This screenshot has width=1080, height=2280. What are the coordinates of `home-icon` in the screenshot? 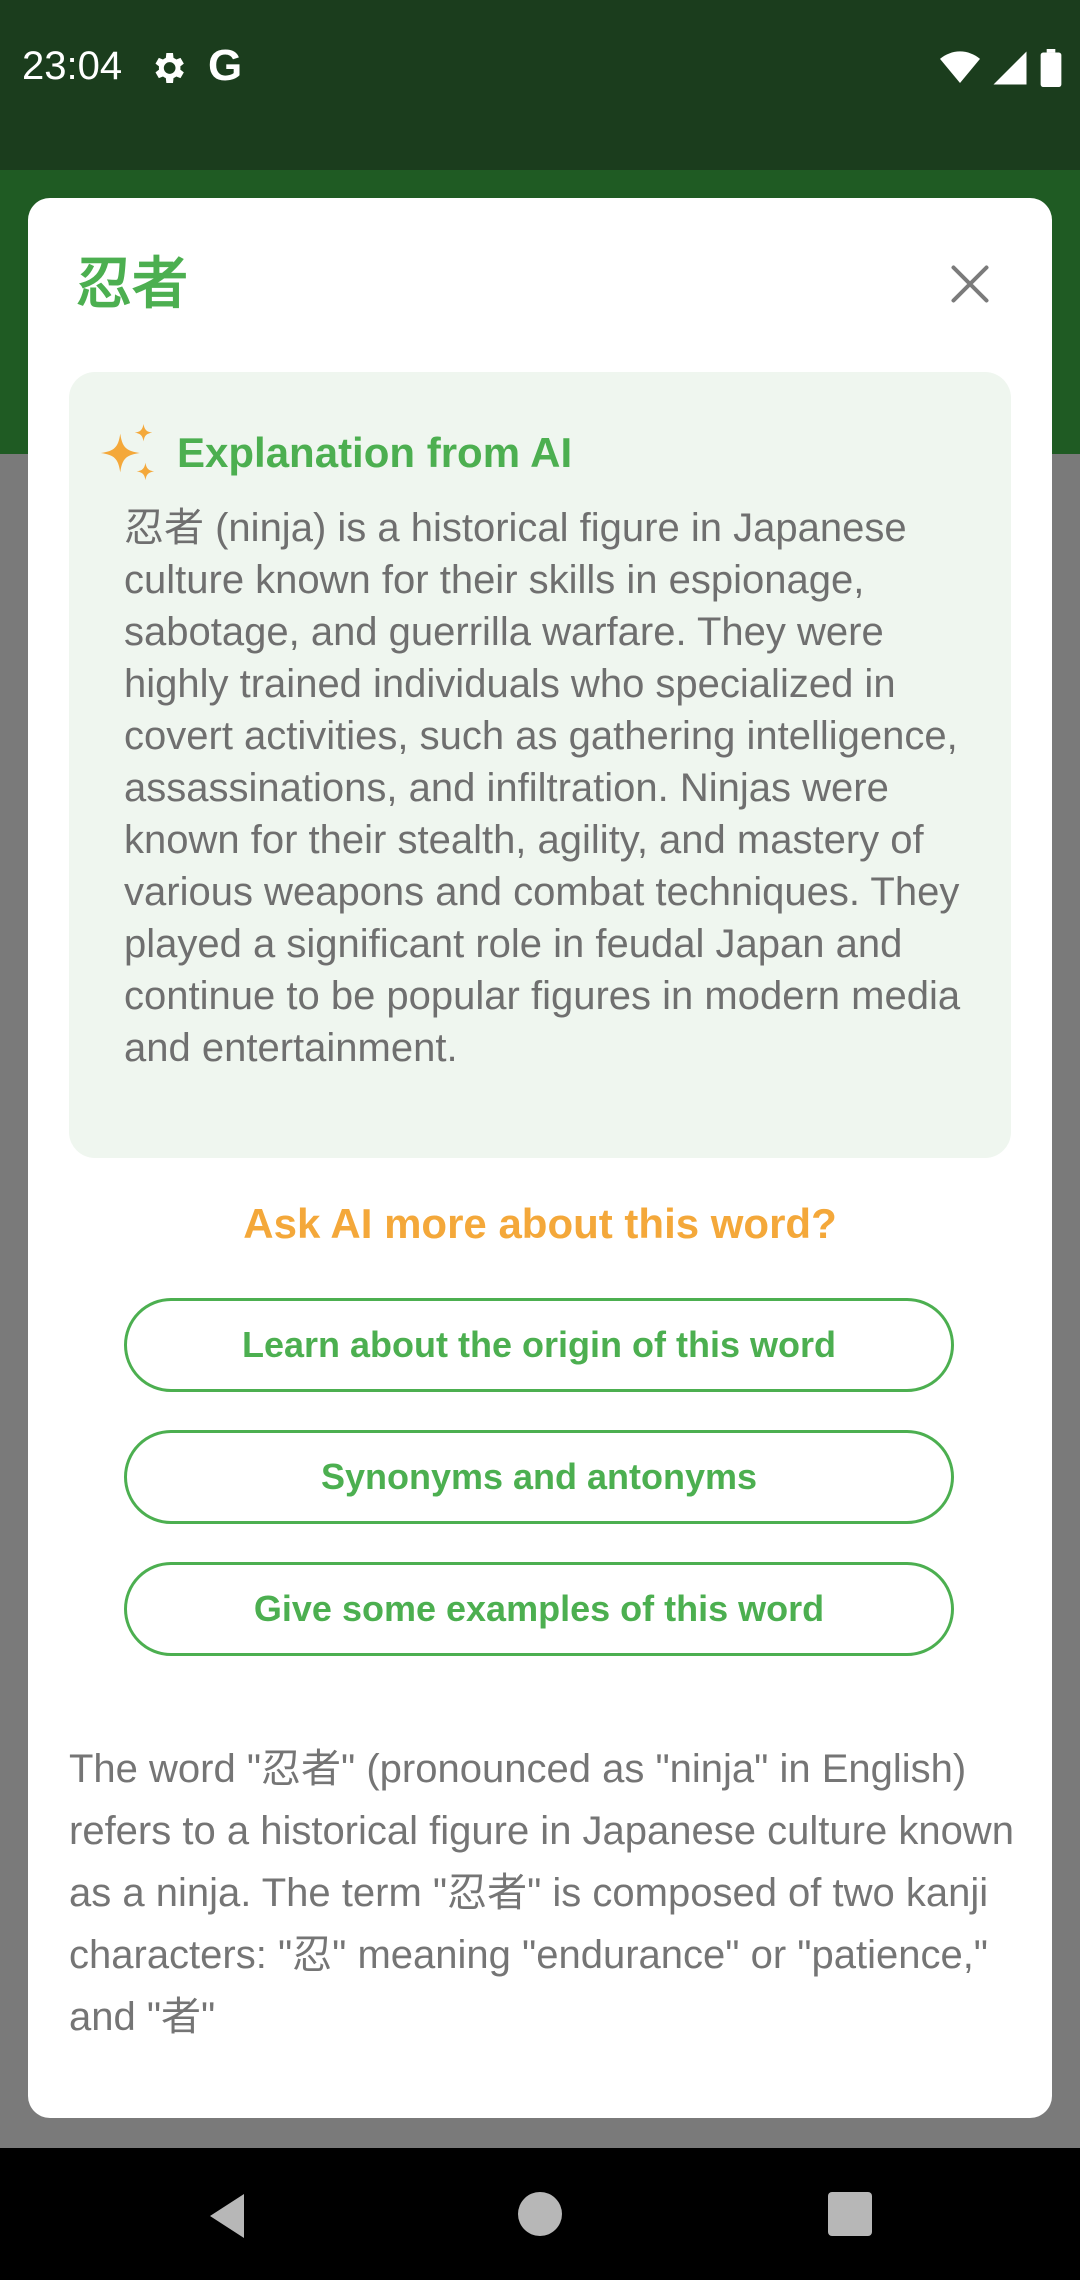 It's located at (540, 2214).